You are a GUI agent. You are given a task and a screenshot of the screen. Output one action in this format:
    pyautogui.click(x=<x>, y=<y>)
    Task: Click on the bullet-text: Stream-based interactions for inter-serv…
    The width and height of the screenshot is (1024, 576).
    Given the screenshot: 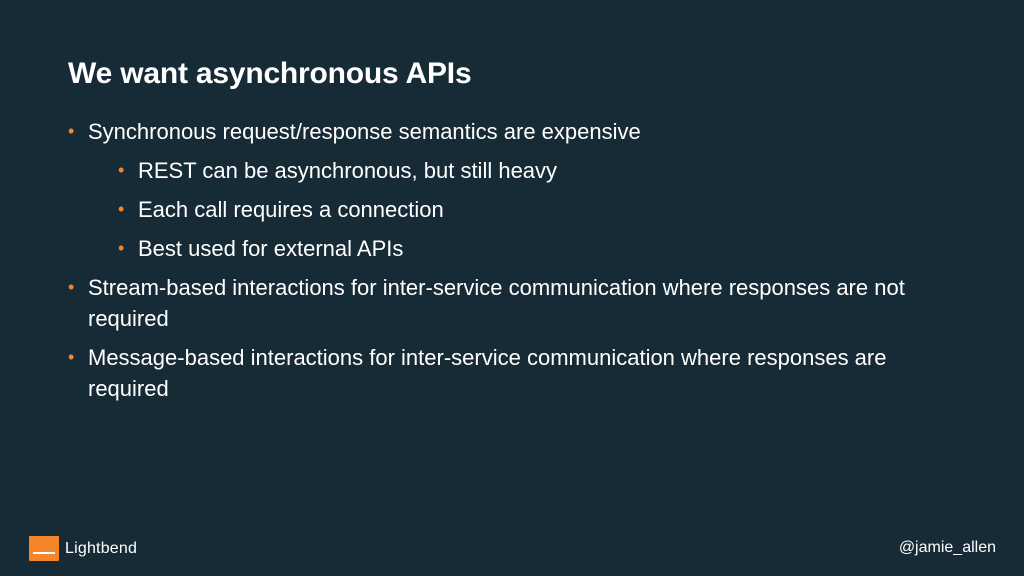 What is the action you would take?
    pyautogui.click(x=496, y=303)
    